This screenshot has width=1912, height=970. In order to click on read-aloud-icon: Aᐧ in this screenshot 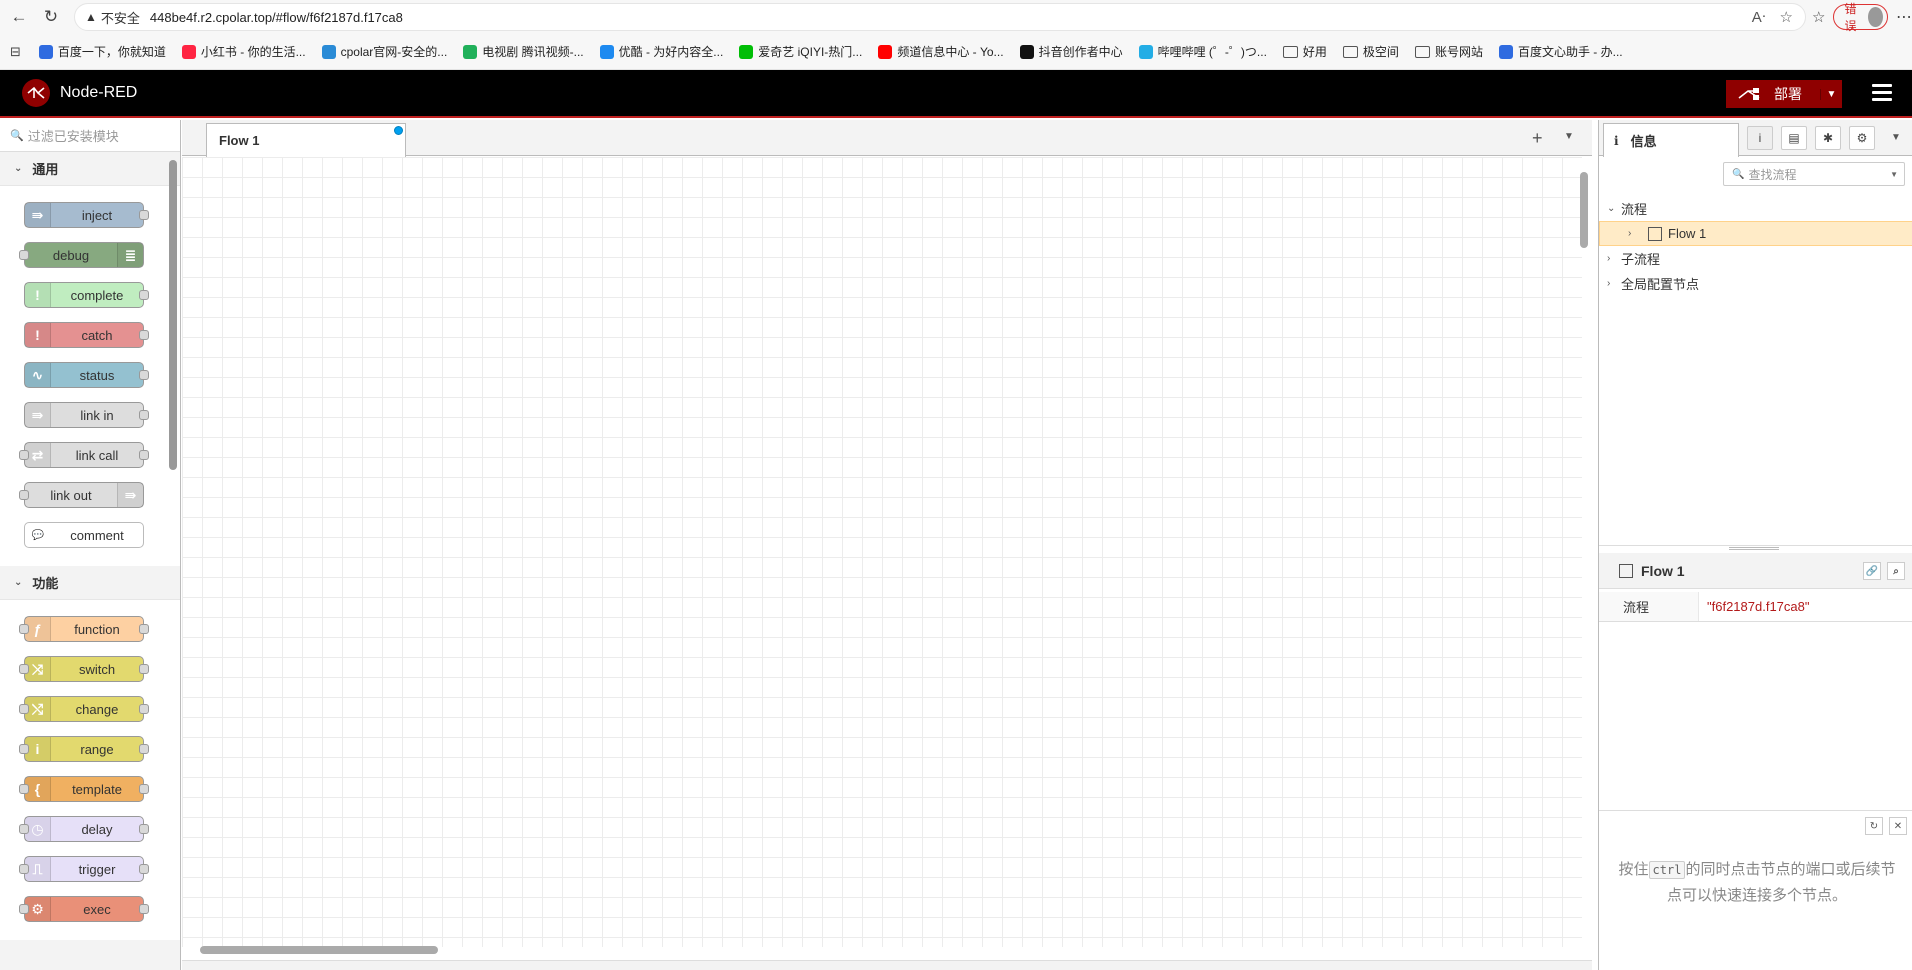, I will do `click(1759, 17)`.